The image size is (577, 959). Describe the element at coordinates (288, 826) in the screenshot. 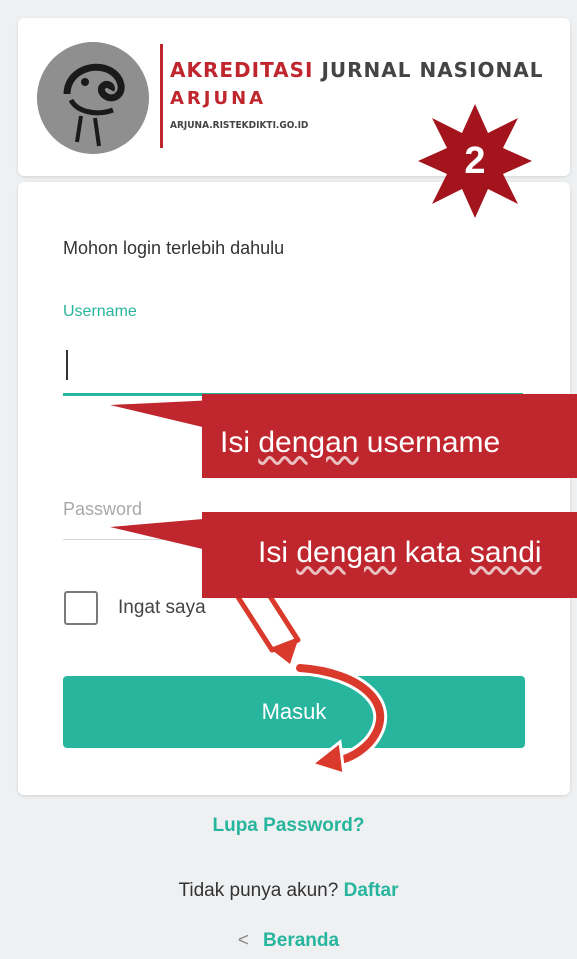

I see `forgot-password-link: Lupa Password?` at that location.